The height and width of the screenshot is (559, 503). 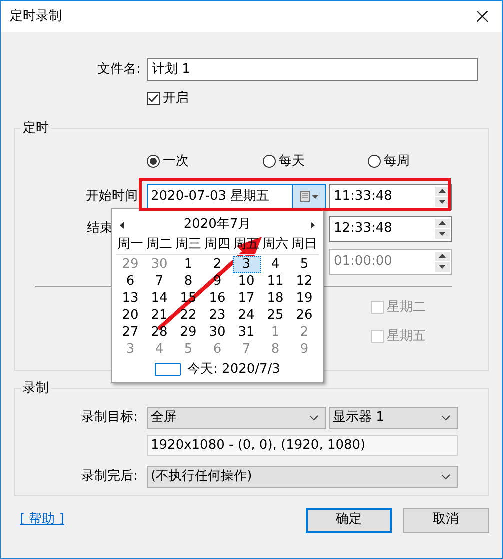 What do you see at coordinates (36, 17) in the screenshot?
I see `window-title: 定时录制` at bounding box center [36, 17].